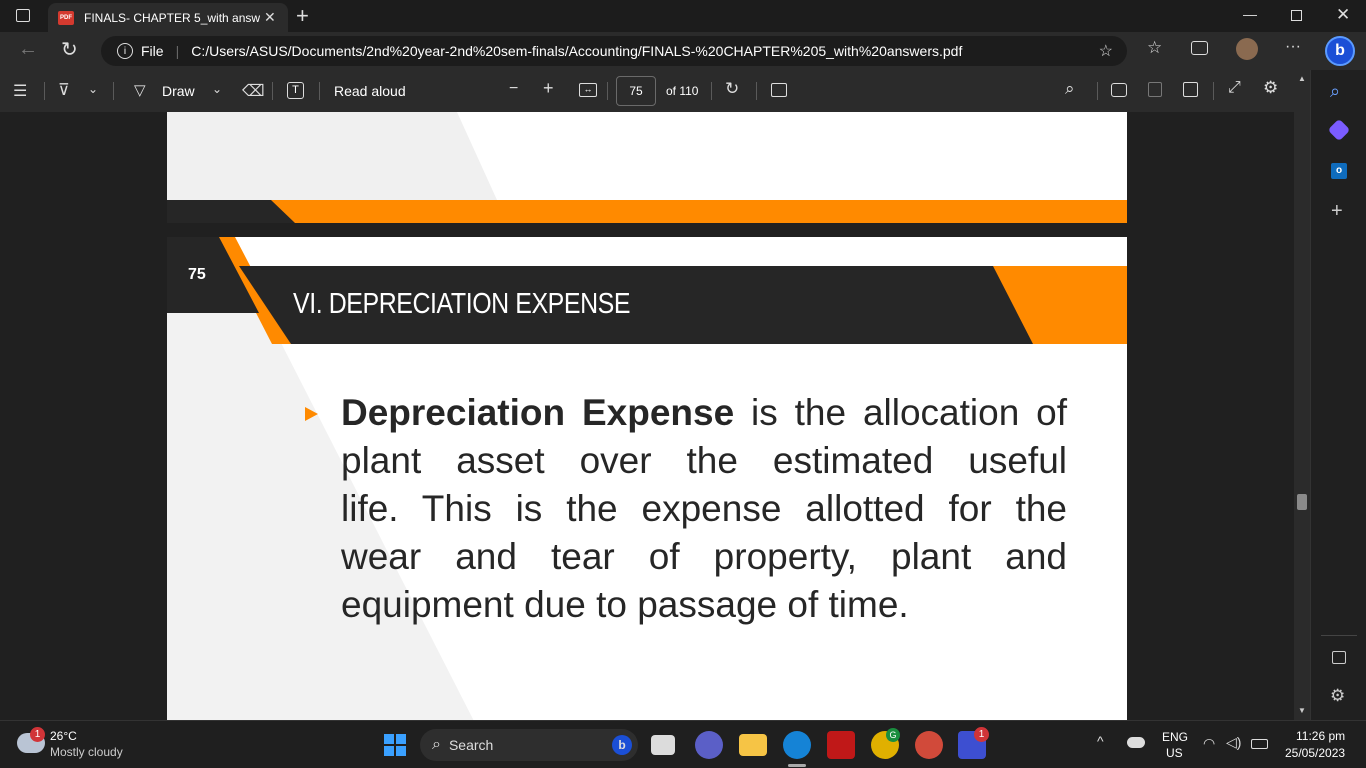 Image resolution: width=1366 pixels, height=768 pixels. Describe the element at coordinates (125, 51) in the screenshot. I see `info-icon: i` at that location.